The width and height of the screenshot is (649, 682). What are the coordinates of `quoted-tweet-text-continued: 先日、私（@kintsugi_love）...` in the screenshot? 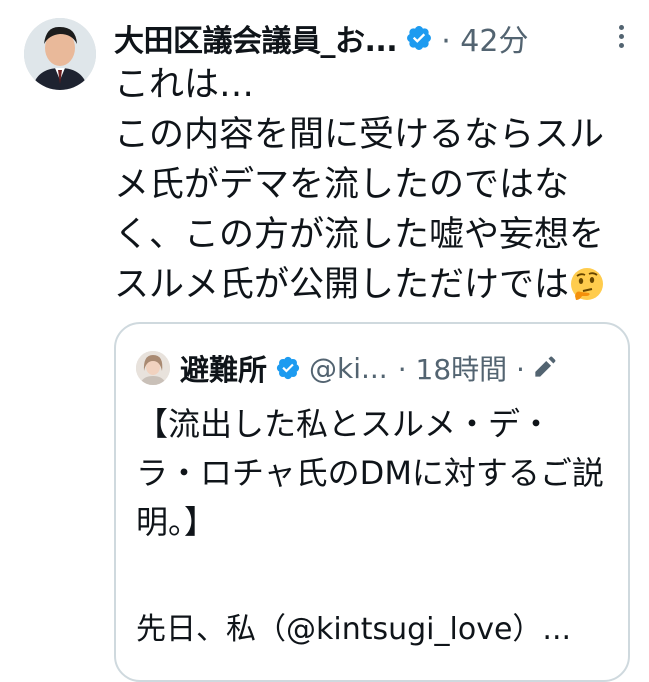 It's located at (354, 629).